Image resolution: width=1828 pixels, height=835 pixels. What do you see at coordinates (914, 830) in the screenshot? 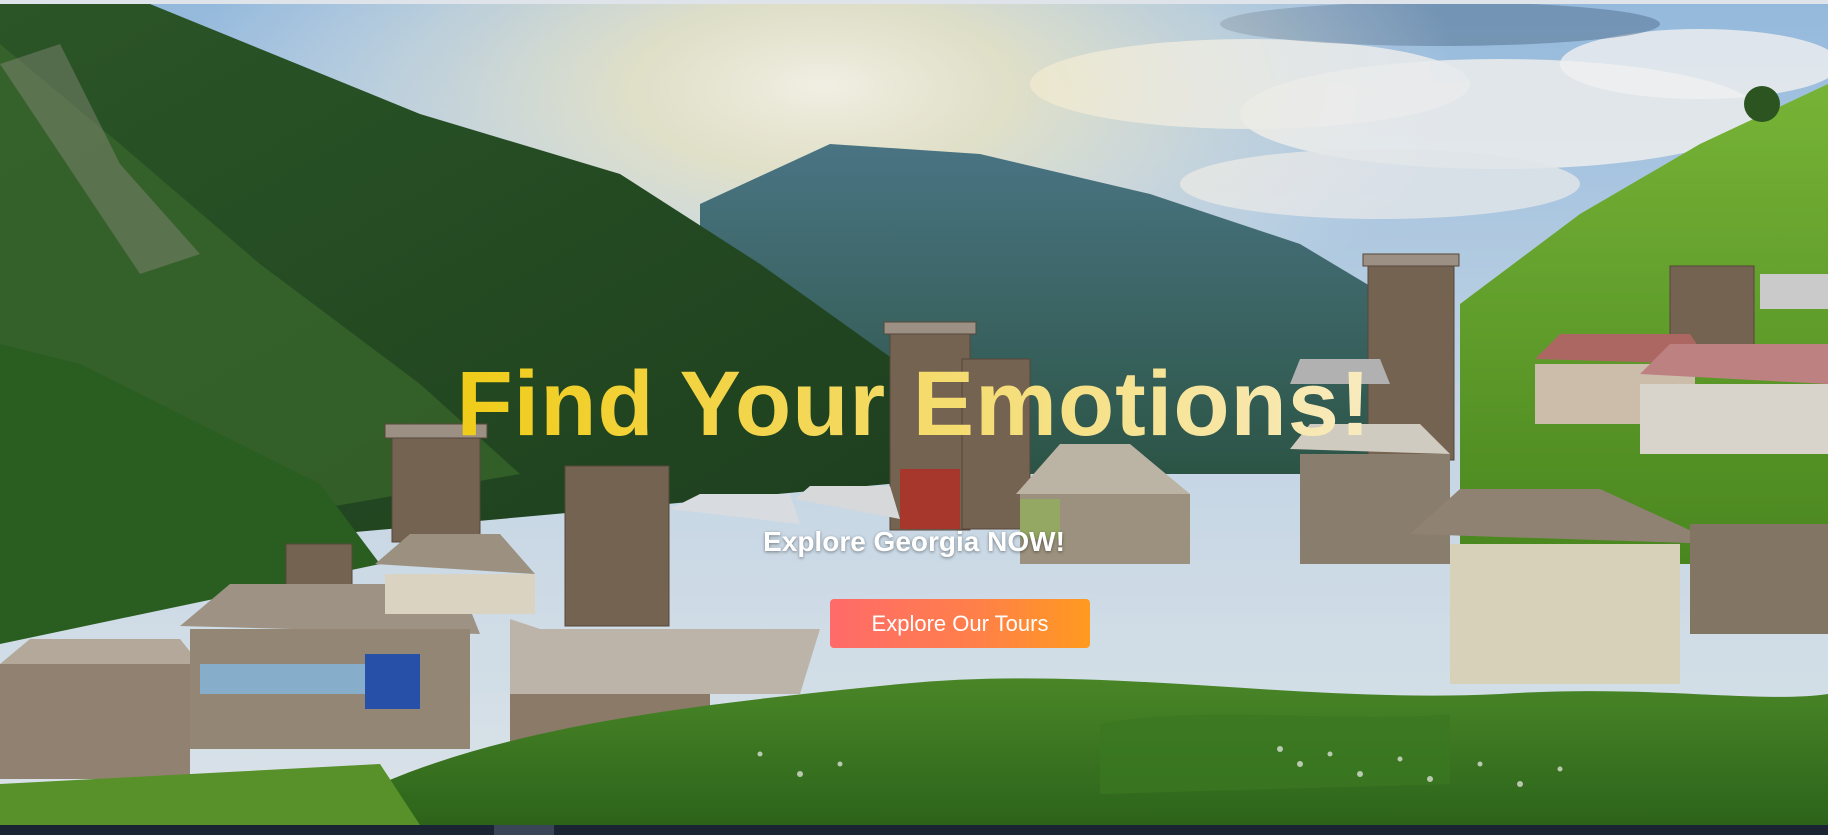
I see `horizontal-scrollbar` at bounding box center [914, 830].